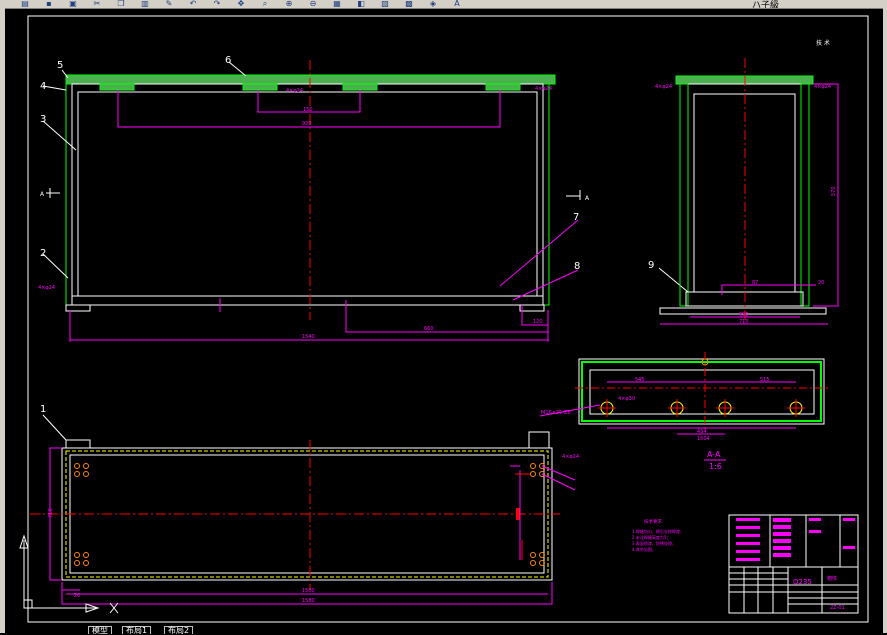  Describe the element at coordinates (308, 337) in the screenshot. I see `dim-front-overall: 1540` at that location.